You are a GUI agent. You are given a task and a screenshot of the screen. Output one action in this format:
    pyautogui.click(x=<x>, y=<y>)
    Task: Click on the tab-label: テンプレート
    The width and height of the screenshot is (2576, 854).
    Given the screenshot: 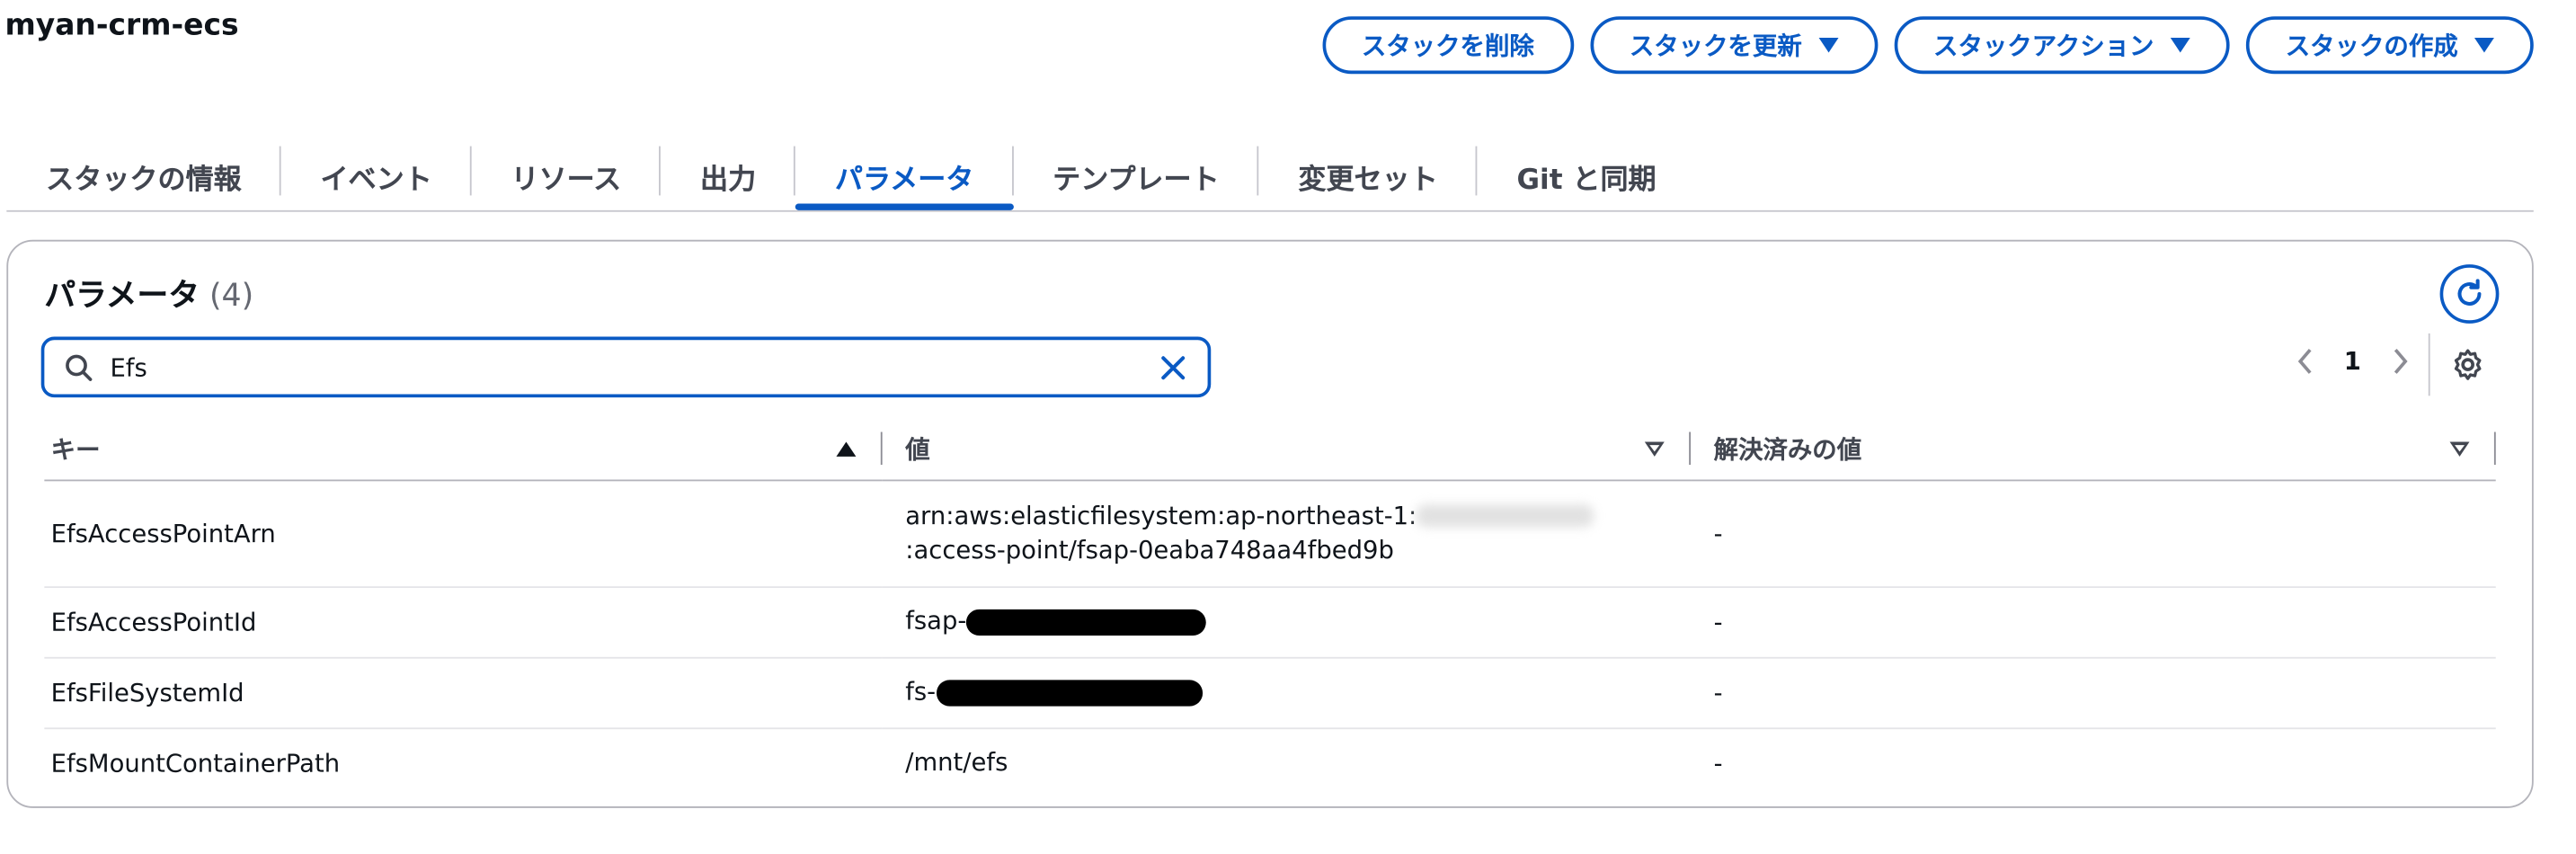 What is the action you would take?
    pyautogui.click(x=1136, y=180)
    